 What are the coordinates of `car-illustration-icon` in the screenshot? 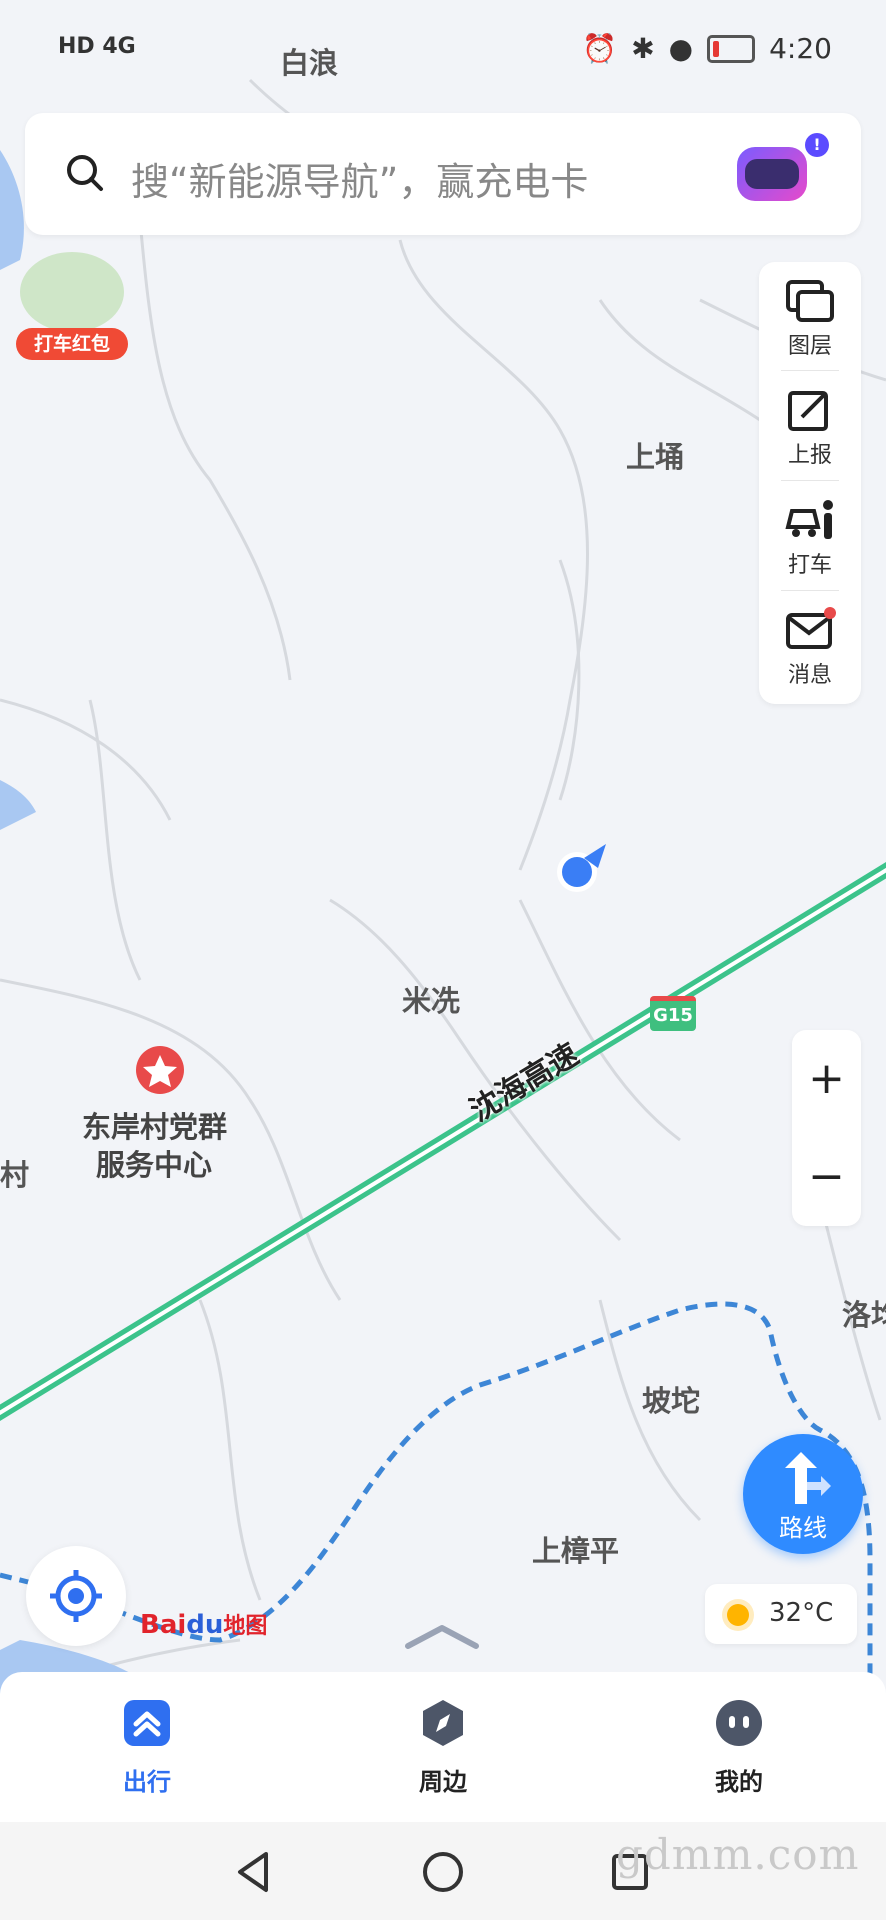 It's located at (72, 292).